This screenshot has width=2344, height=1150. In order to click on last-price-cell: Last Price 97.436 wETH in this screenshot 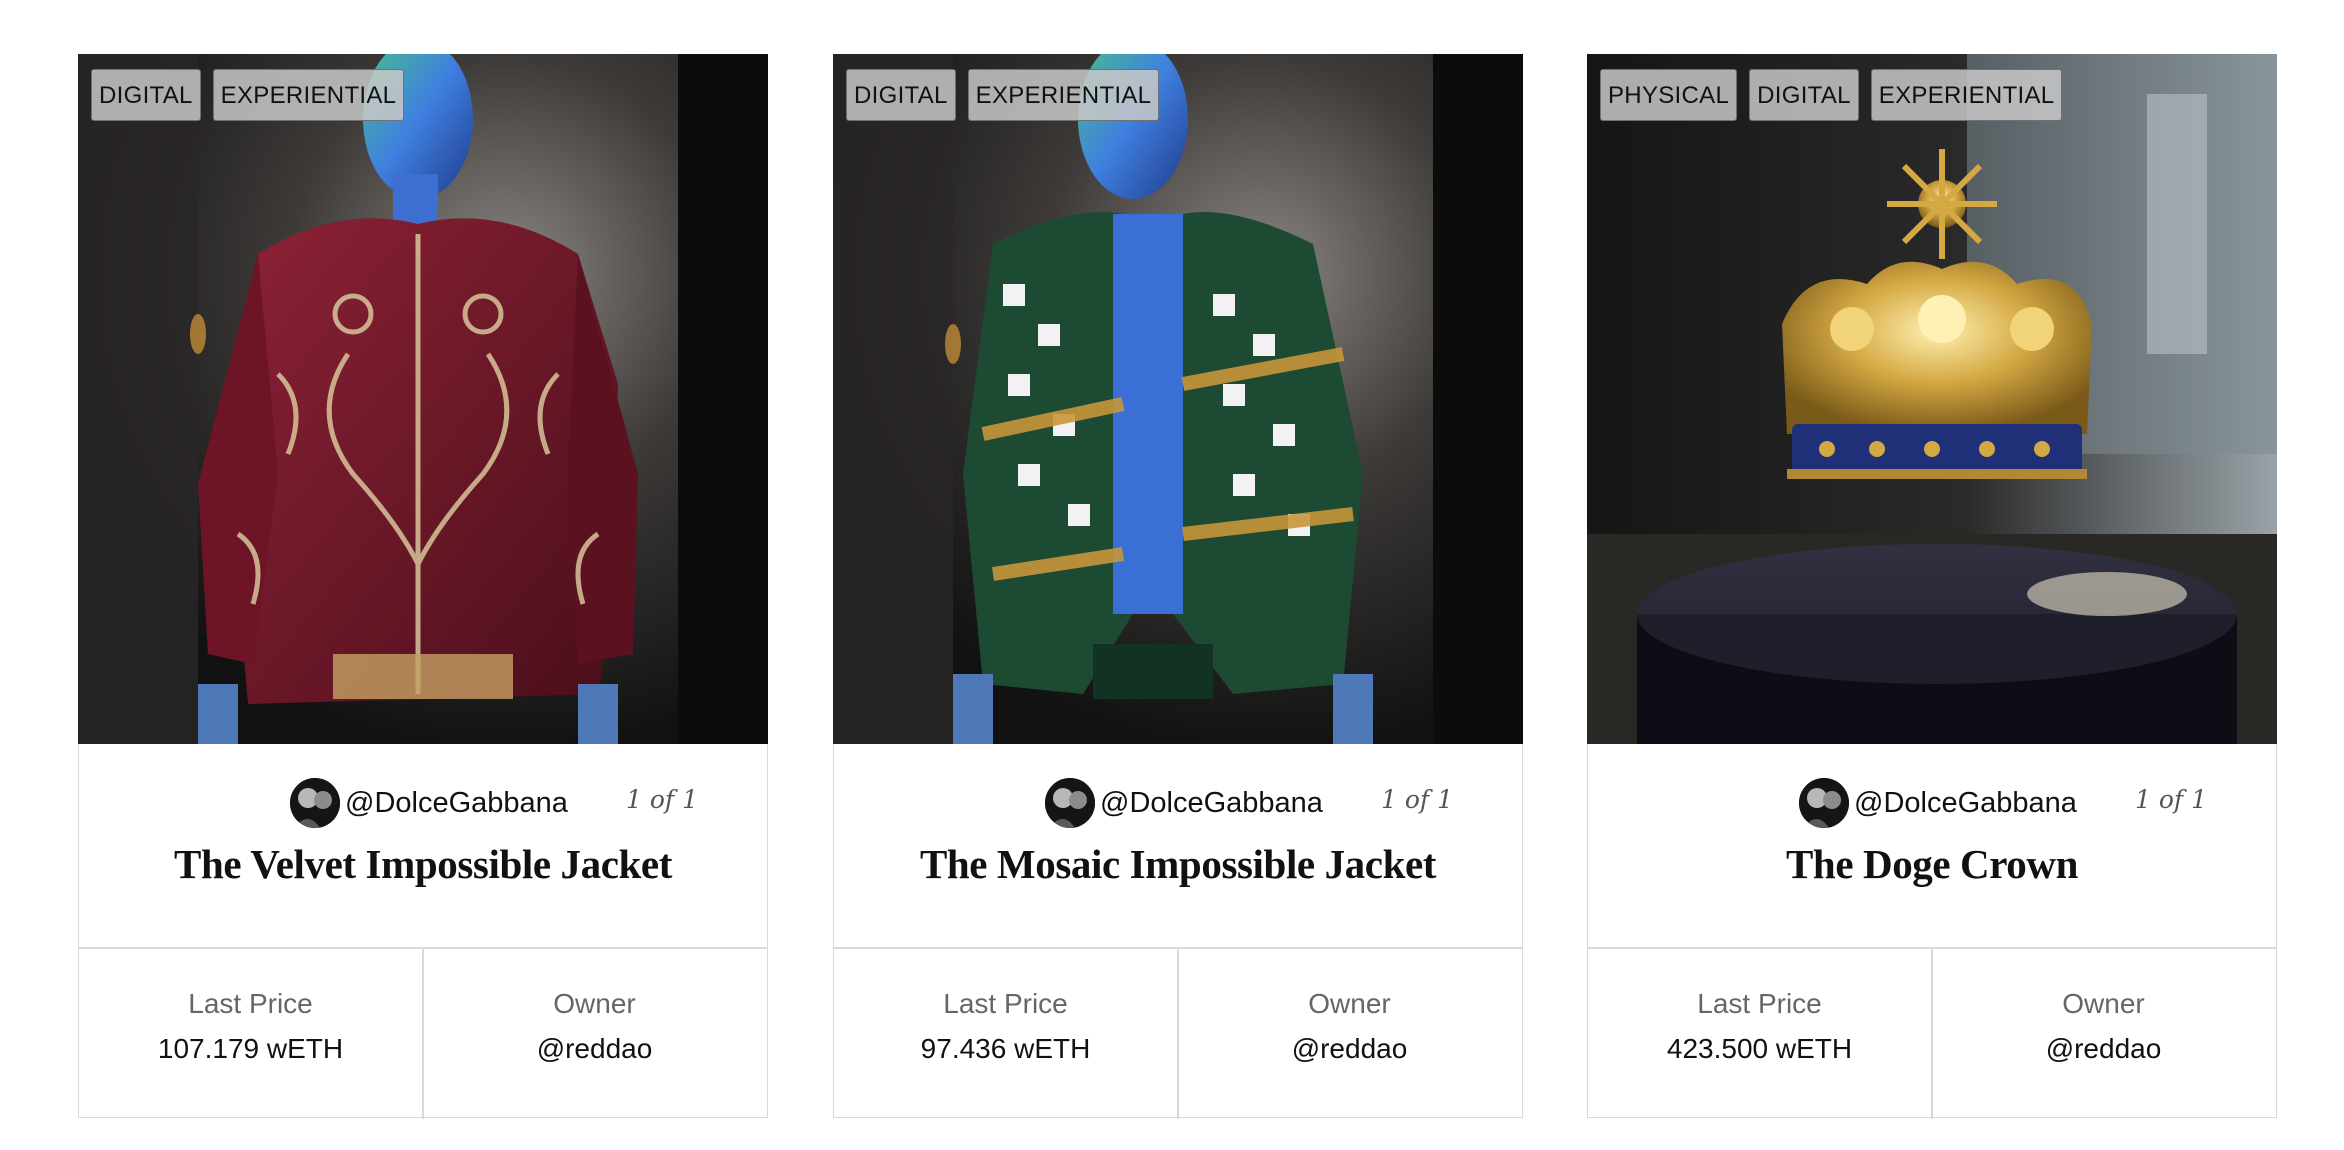, I will do `click(1005, 1032)`.